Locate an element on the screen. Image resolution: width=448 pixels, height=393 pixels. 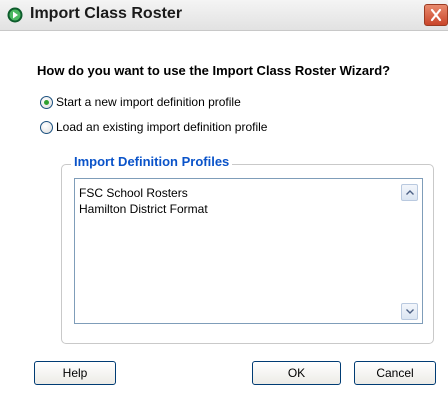
radio-button-unselected is located at coordinates (46, 127).